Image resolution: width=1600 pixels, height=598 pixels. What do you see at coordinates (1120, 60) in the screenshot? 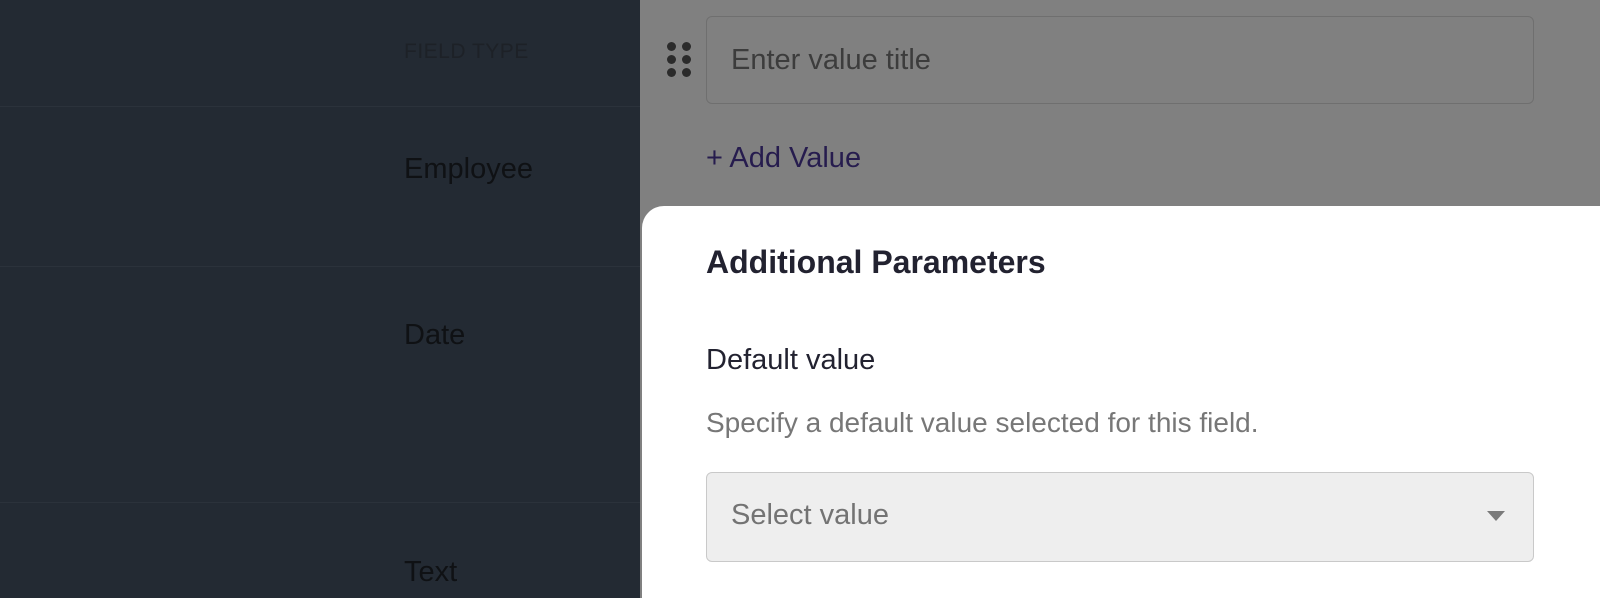
I see `value-title-input` at bounding box center [1120, 60].